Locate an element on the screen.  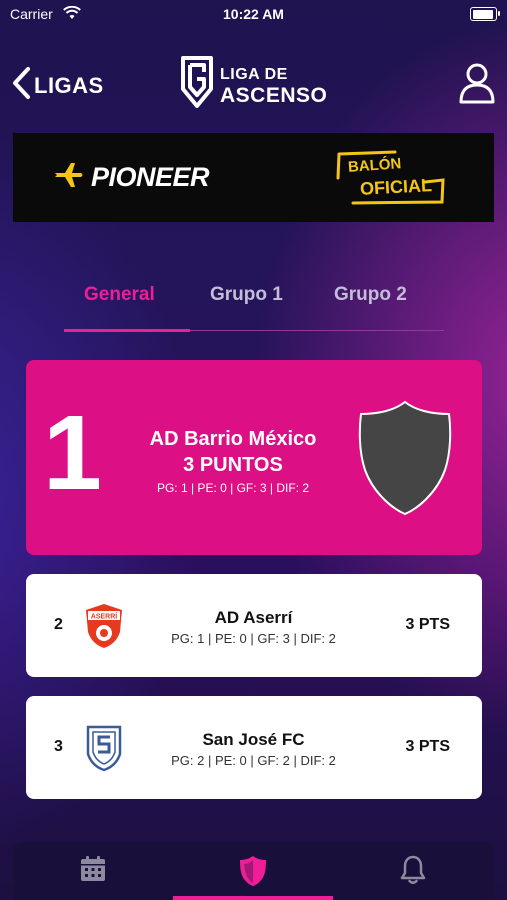
tab-bar-notifications is located at coordinates (413, 871).